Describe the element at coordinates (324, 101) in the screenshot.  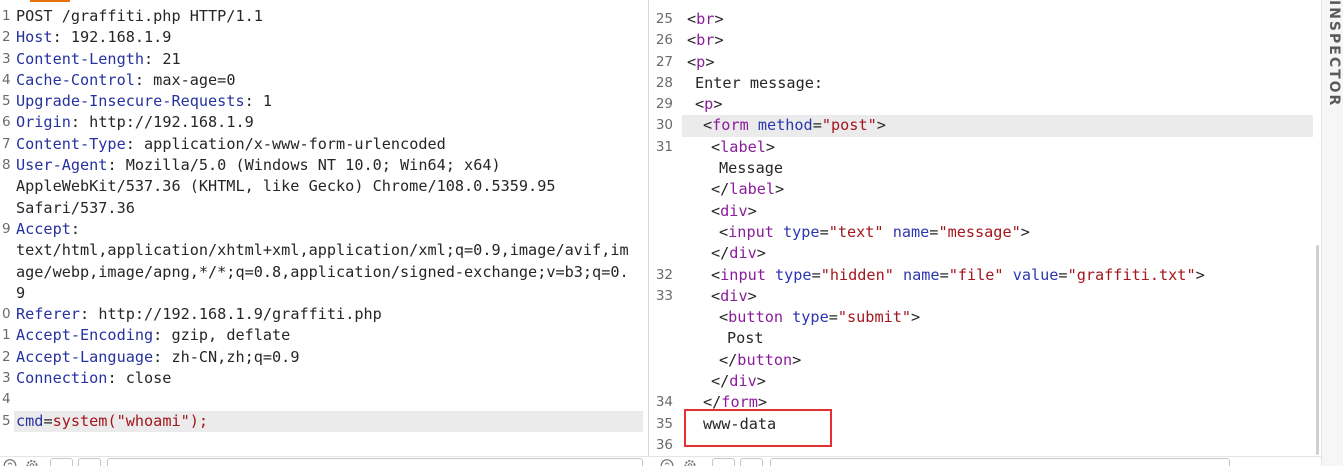
I see `request-line: 5 Upgrade-Insecure-Requests: 1` at that location.